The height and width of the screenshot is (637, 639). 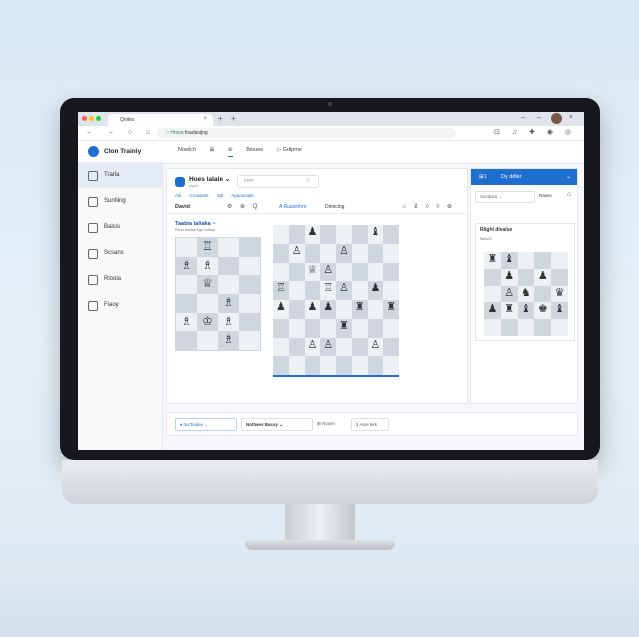 What do you see at coordinates (120, 253) in the screenshot?
I see `sidebar-item-3: Scsans` at bounding box center [120, 253].